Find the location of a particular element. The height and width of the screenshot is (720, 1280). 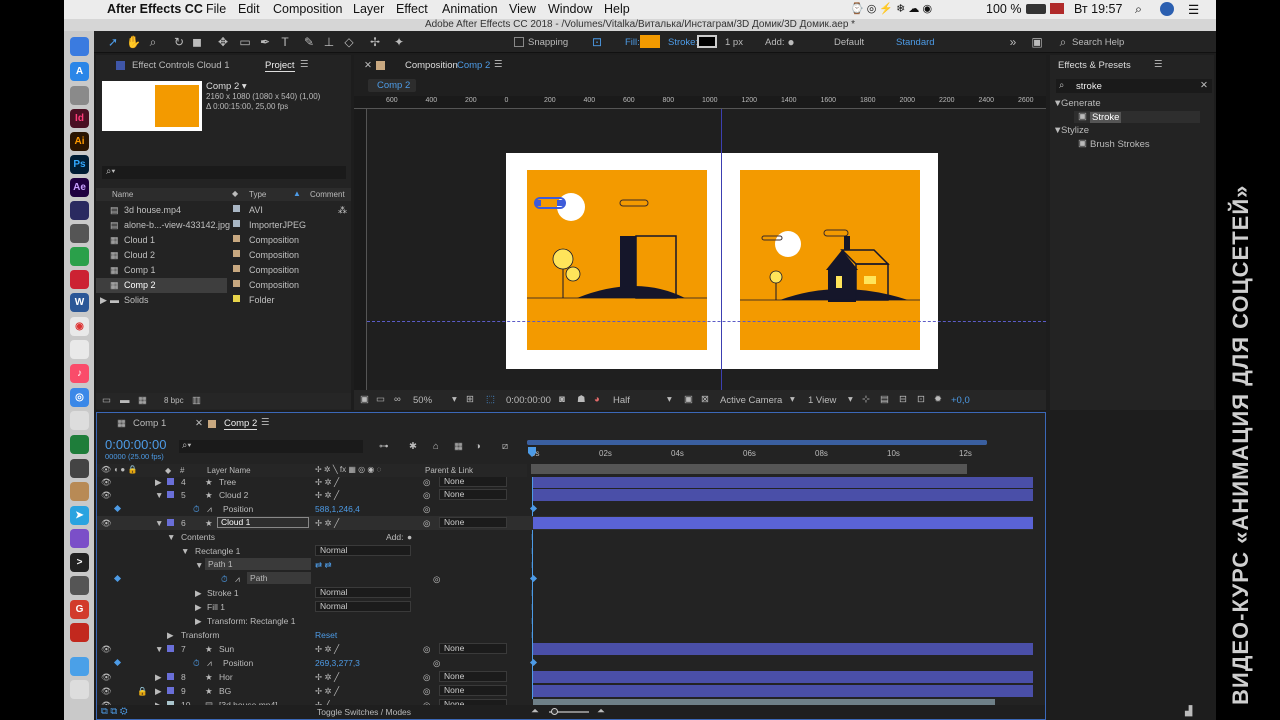

position-value: 588,1,246,4 is located at coordinates (337, 509).